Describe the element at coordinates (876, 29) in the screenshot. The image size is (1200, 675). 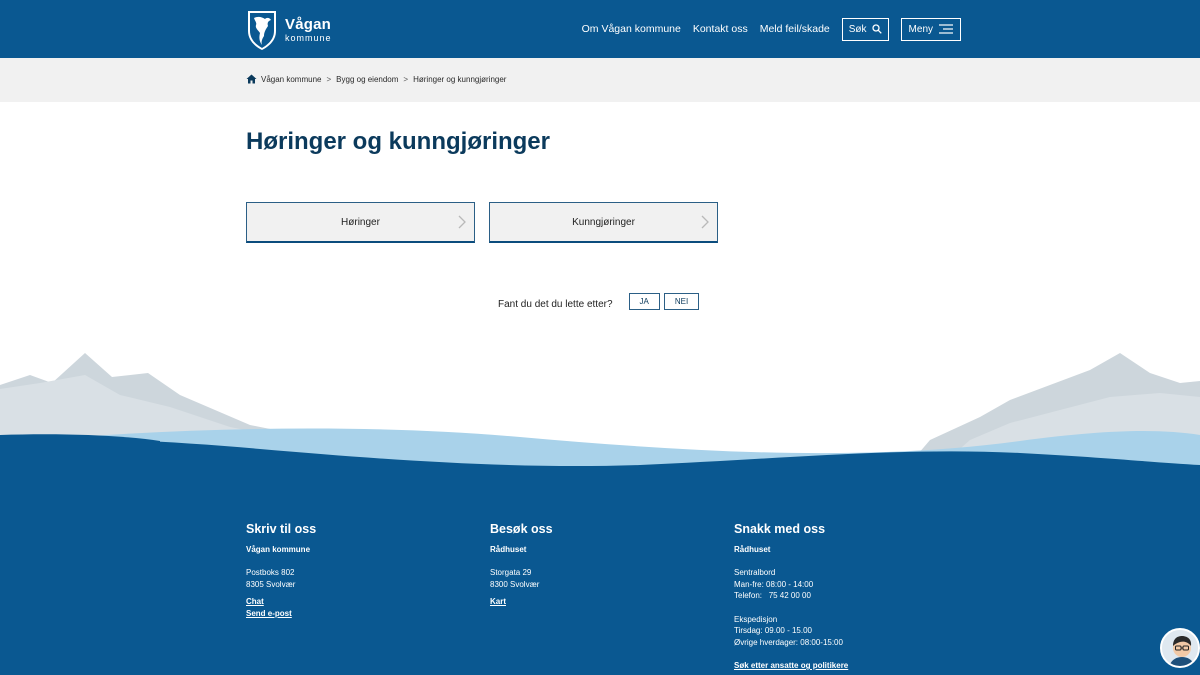
I see `search-icon` at that location.